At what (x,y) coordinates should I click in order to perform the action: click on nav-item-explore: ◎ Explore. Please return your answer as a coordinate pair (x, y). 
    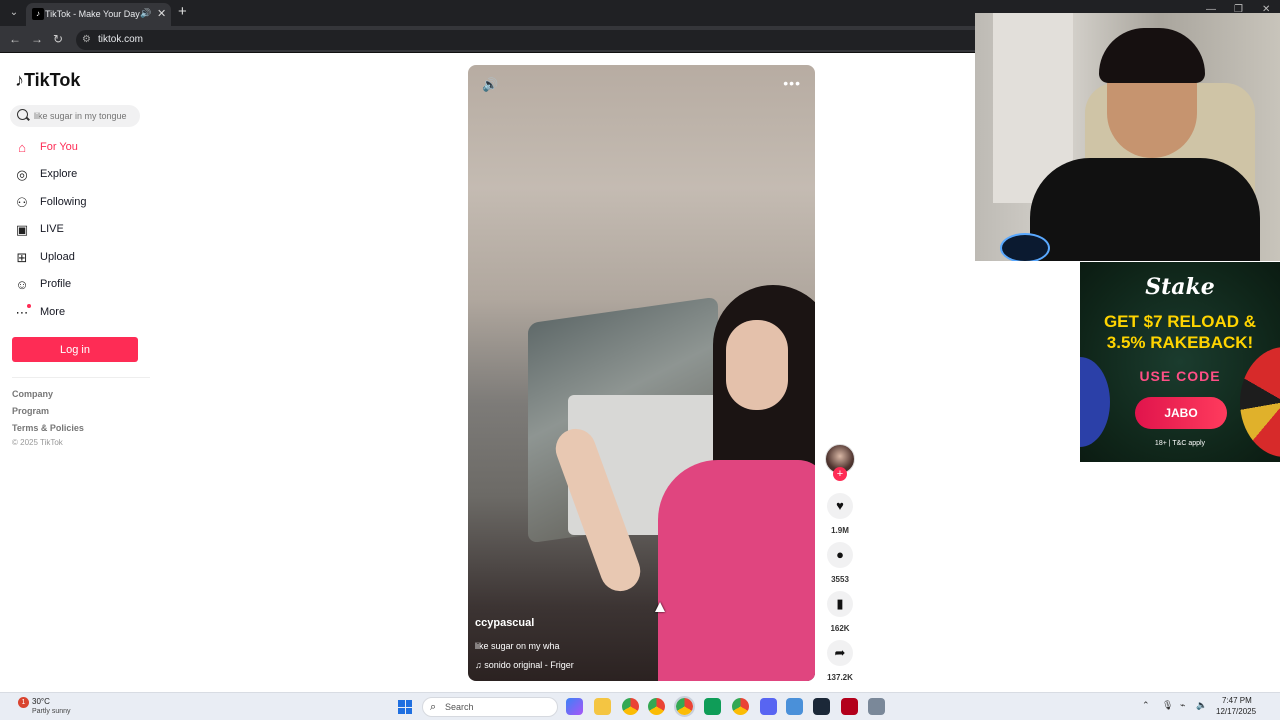
    Looking at the image, I should click on (77, 176).